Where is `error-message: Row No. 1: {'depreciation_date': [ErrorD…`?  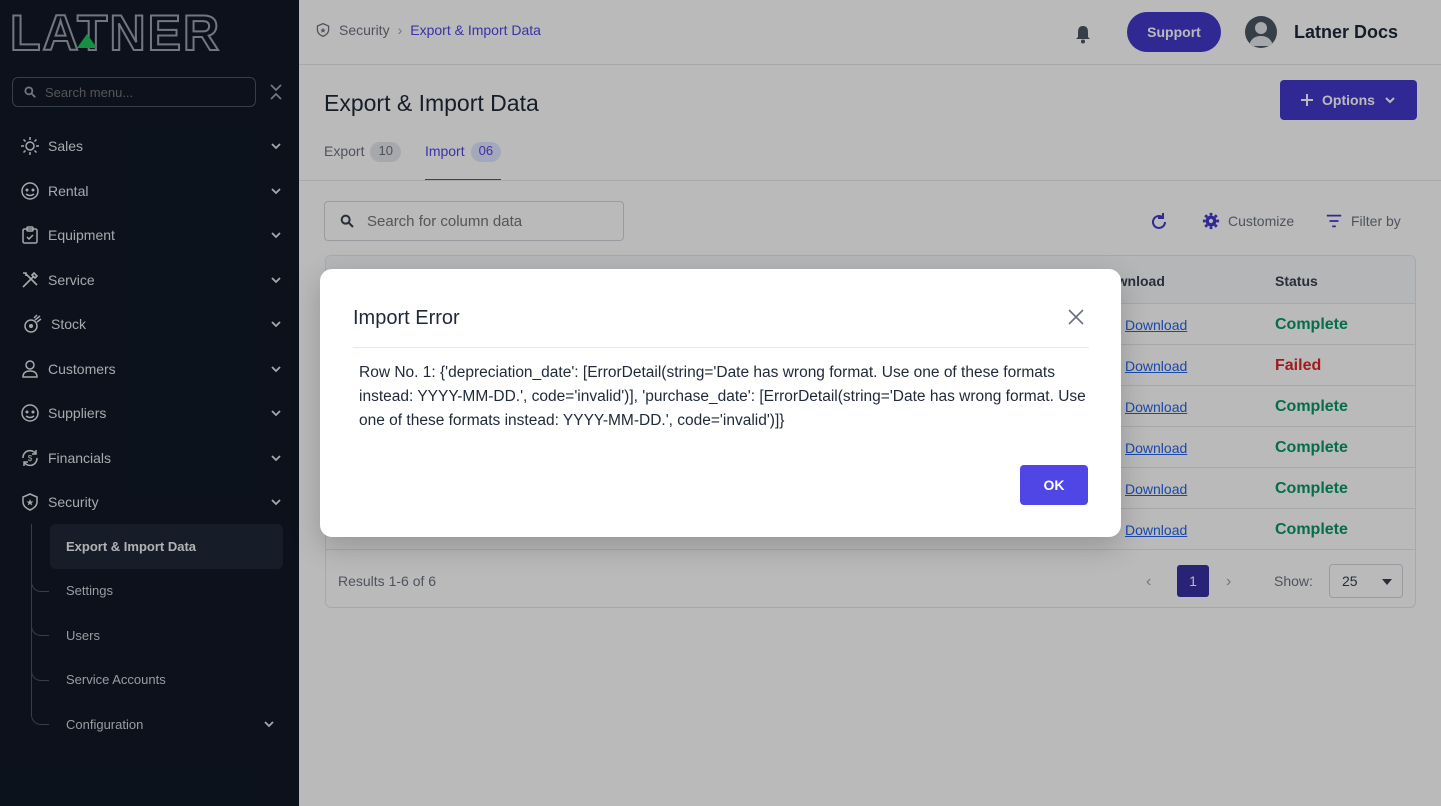 error-message: Row No. 1: {'depreciation_date': [ErrorD… is located at coordinates (722, 396).